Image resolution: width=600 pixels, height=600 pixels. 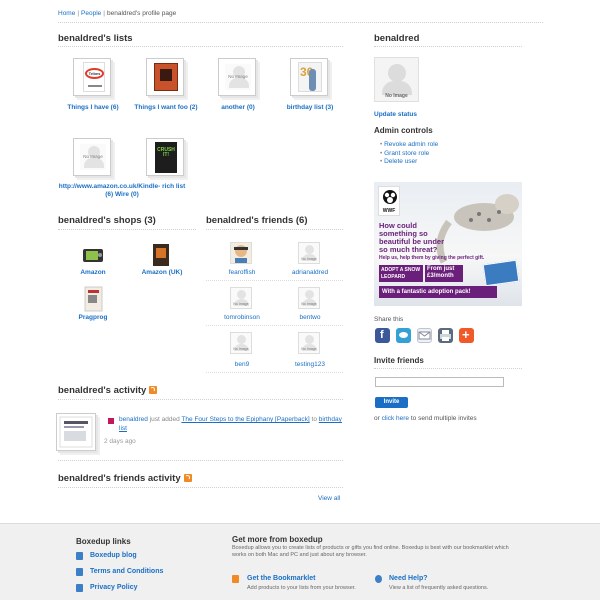 I want to click on list-thumb-things-i-have: Tribes, so click(x=92, y=77).